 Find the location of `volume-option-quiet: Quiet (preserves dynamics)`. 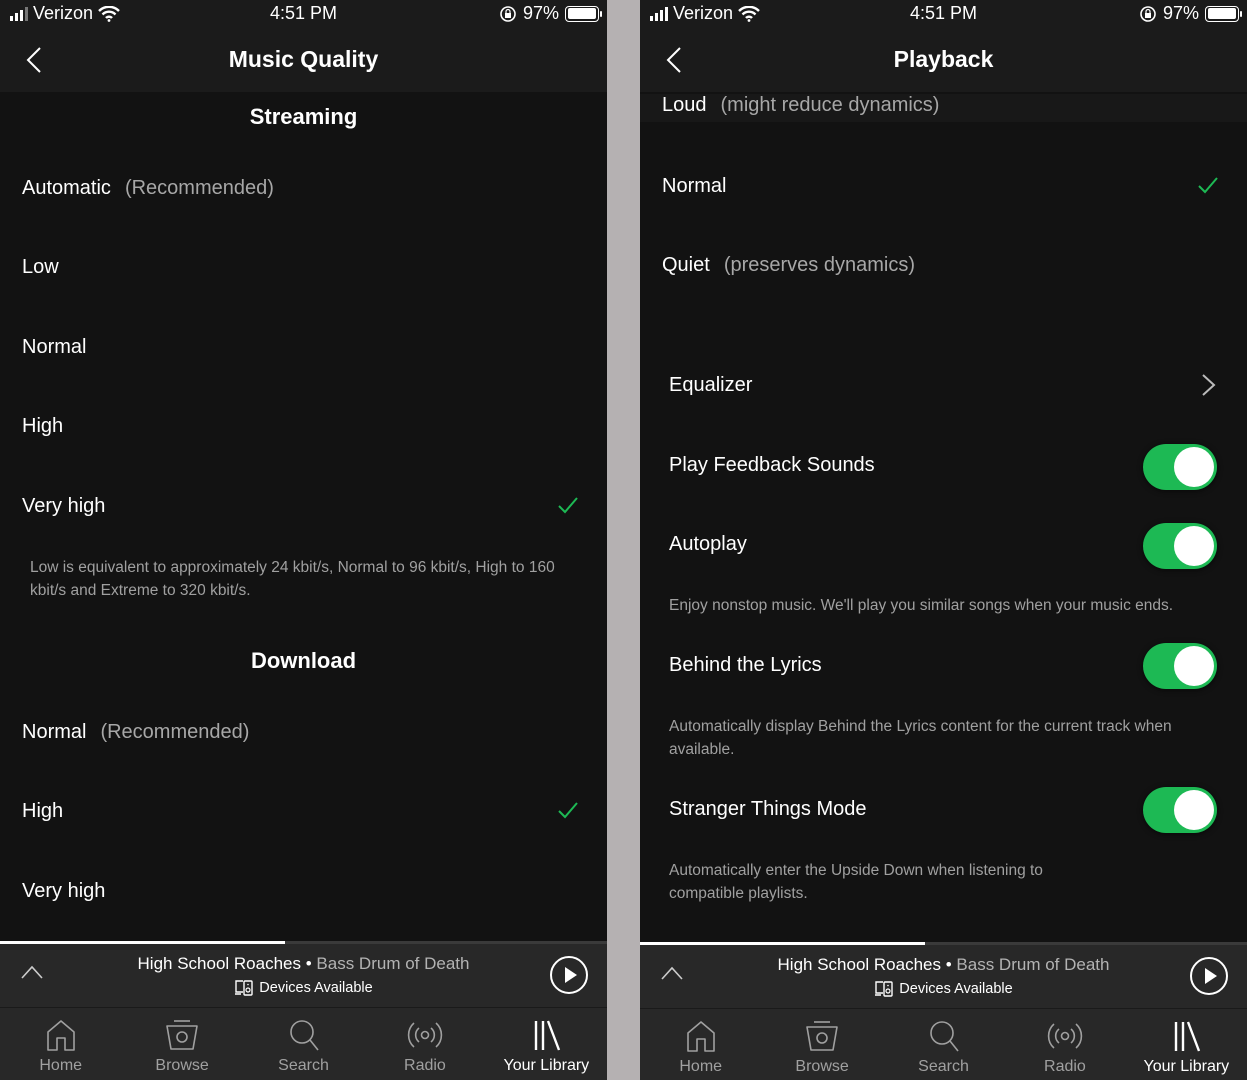

volume-option-quiet: Quiet (preserves dynamics) is located at coordinates (943, 265).